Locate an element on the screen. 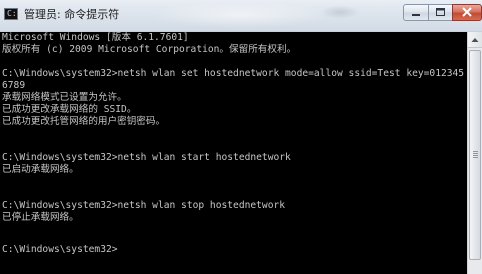 The image size is (482, 274). chevron-up-icon is located at coordinates (475, 40).